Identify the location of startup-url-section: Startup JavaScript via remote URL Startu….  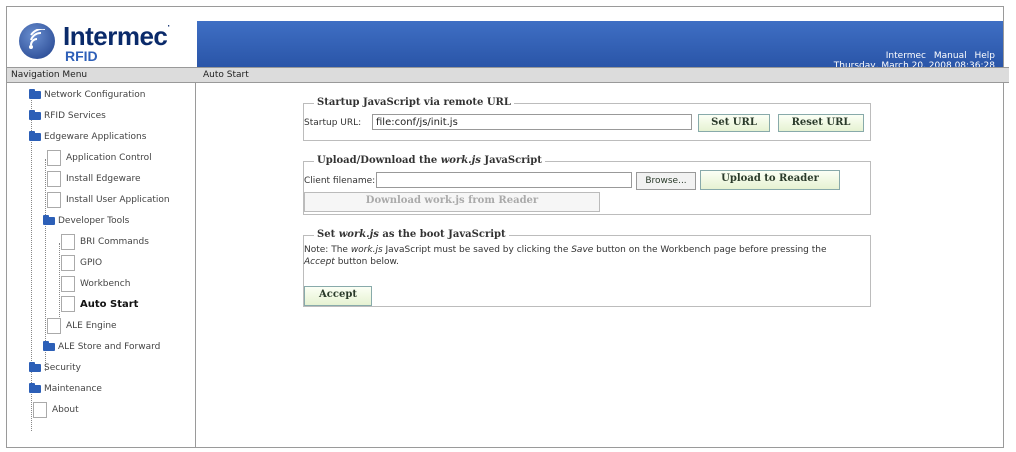
(587, 119).